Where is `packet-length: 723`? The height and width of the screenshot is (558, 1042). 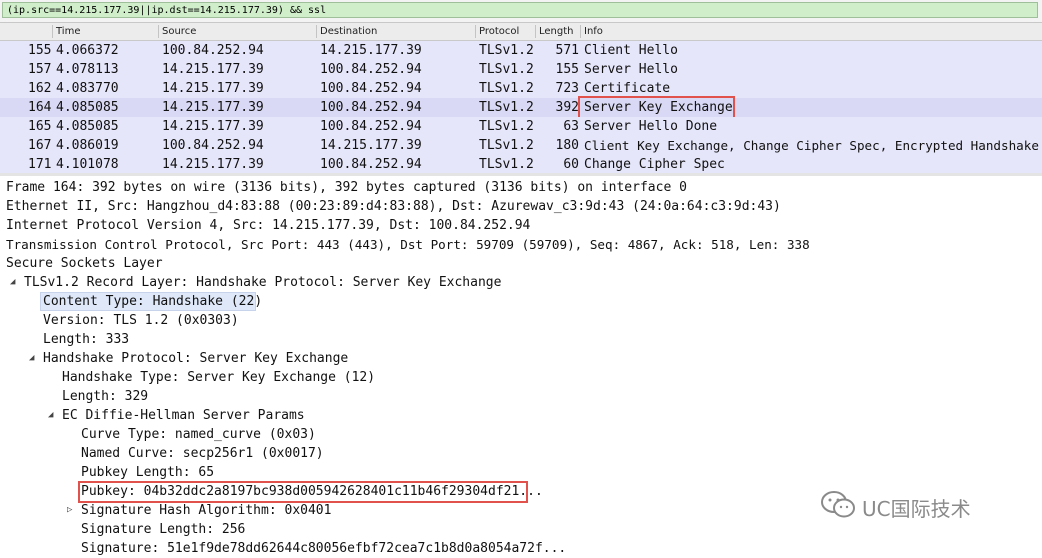
packet-length: 723 is located at coordinates (567, 88).